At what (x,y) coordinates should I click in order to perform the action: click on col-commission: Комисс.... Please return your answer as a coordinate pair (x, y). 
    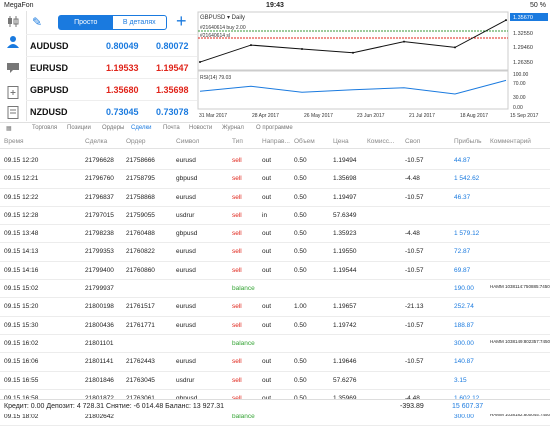
    Looking at the image, I should click on (380, 141).